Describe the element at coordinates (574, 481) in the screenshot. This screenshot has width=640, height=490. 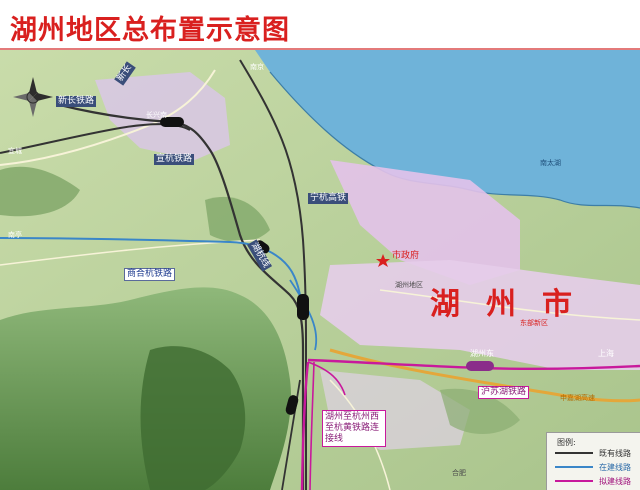
I see `legend-swatch-planned` at that location.